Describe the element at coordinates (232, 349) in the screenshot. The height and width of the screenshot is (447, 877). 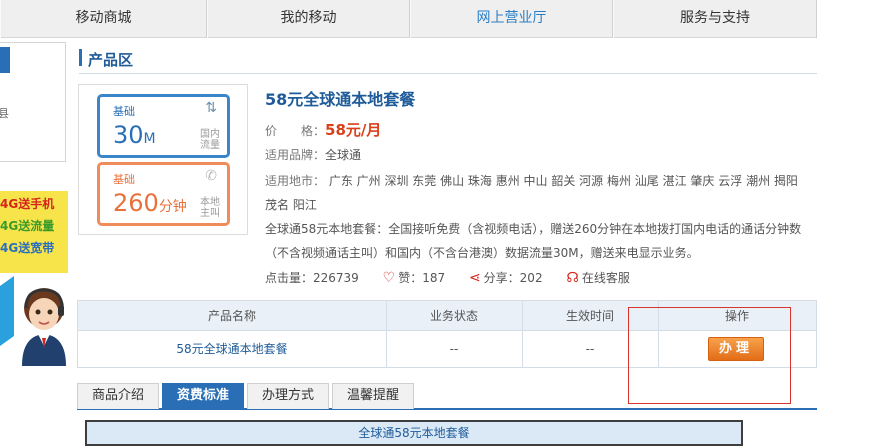
I see `row-product-name: 58元全球通本地套餐` at that location.